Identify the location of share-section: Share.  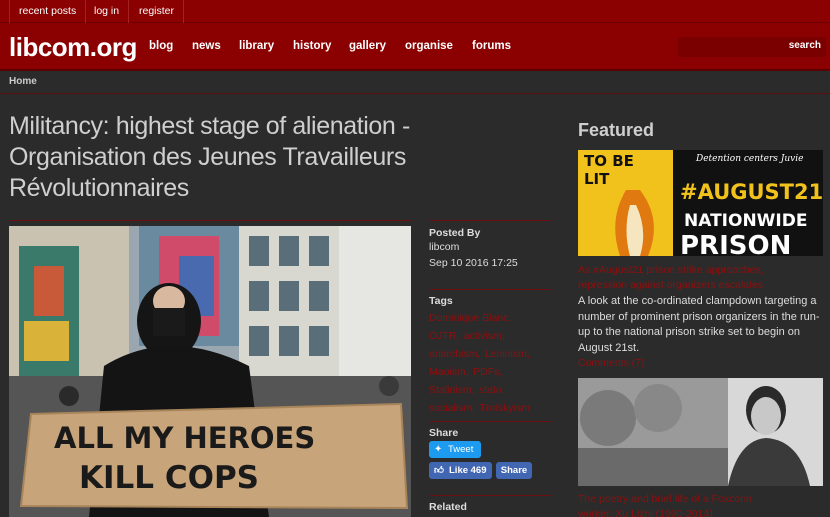
(490, 433).